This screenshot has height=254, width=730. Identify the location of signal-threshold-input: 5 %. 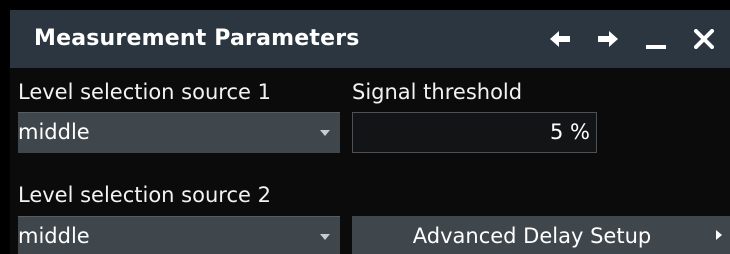
(474, 132).